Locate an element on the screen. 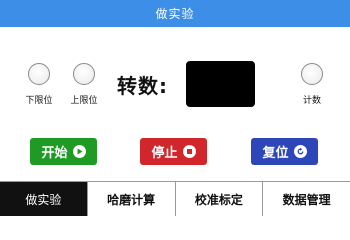 The width and height of the screenshot is (350, 240). start-button-label: 开始 is located at coordinates (54, 153).